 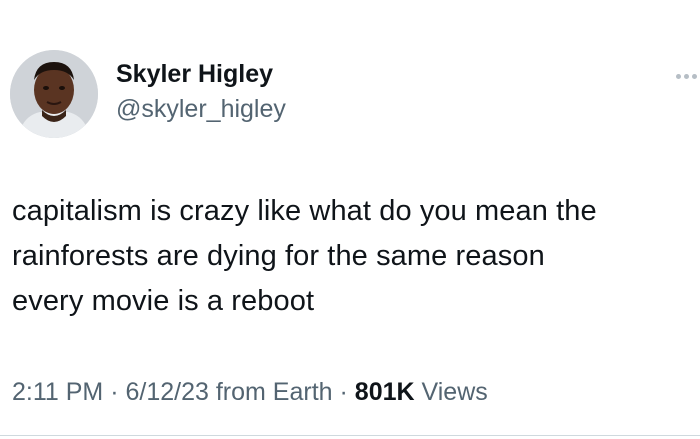 I want to click on author-handle: @skyler_higley, so click(x=201, y=109).